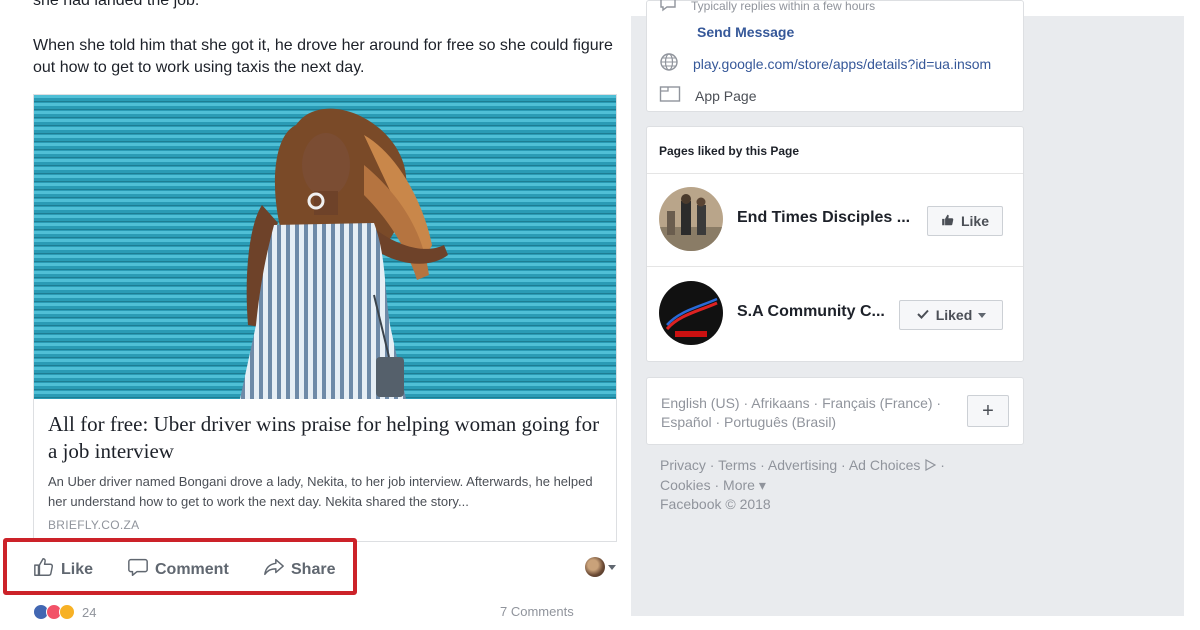 The image size is (1200, 630). What do you see at coordinates (948, 221) in the screenshot?
I see `thumbs-up-icon` at bounding box center [948, 221].